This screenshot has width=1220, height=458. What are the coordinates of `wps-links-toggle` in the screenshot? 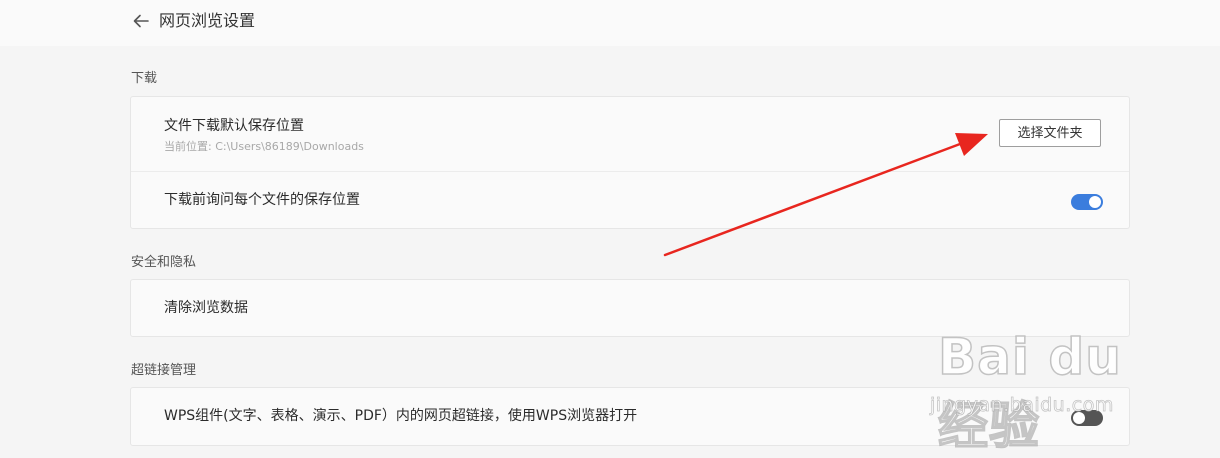 It's located at (1087, 418).